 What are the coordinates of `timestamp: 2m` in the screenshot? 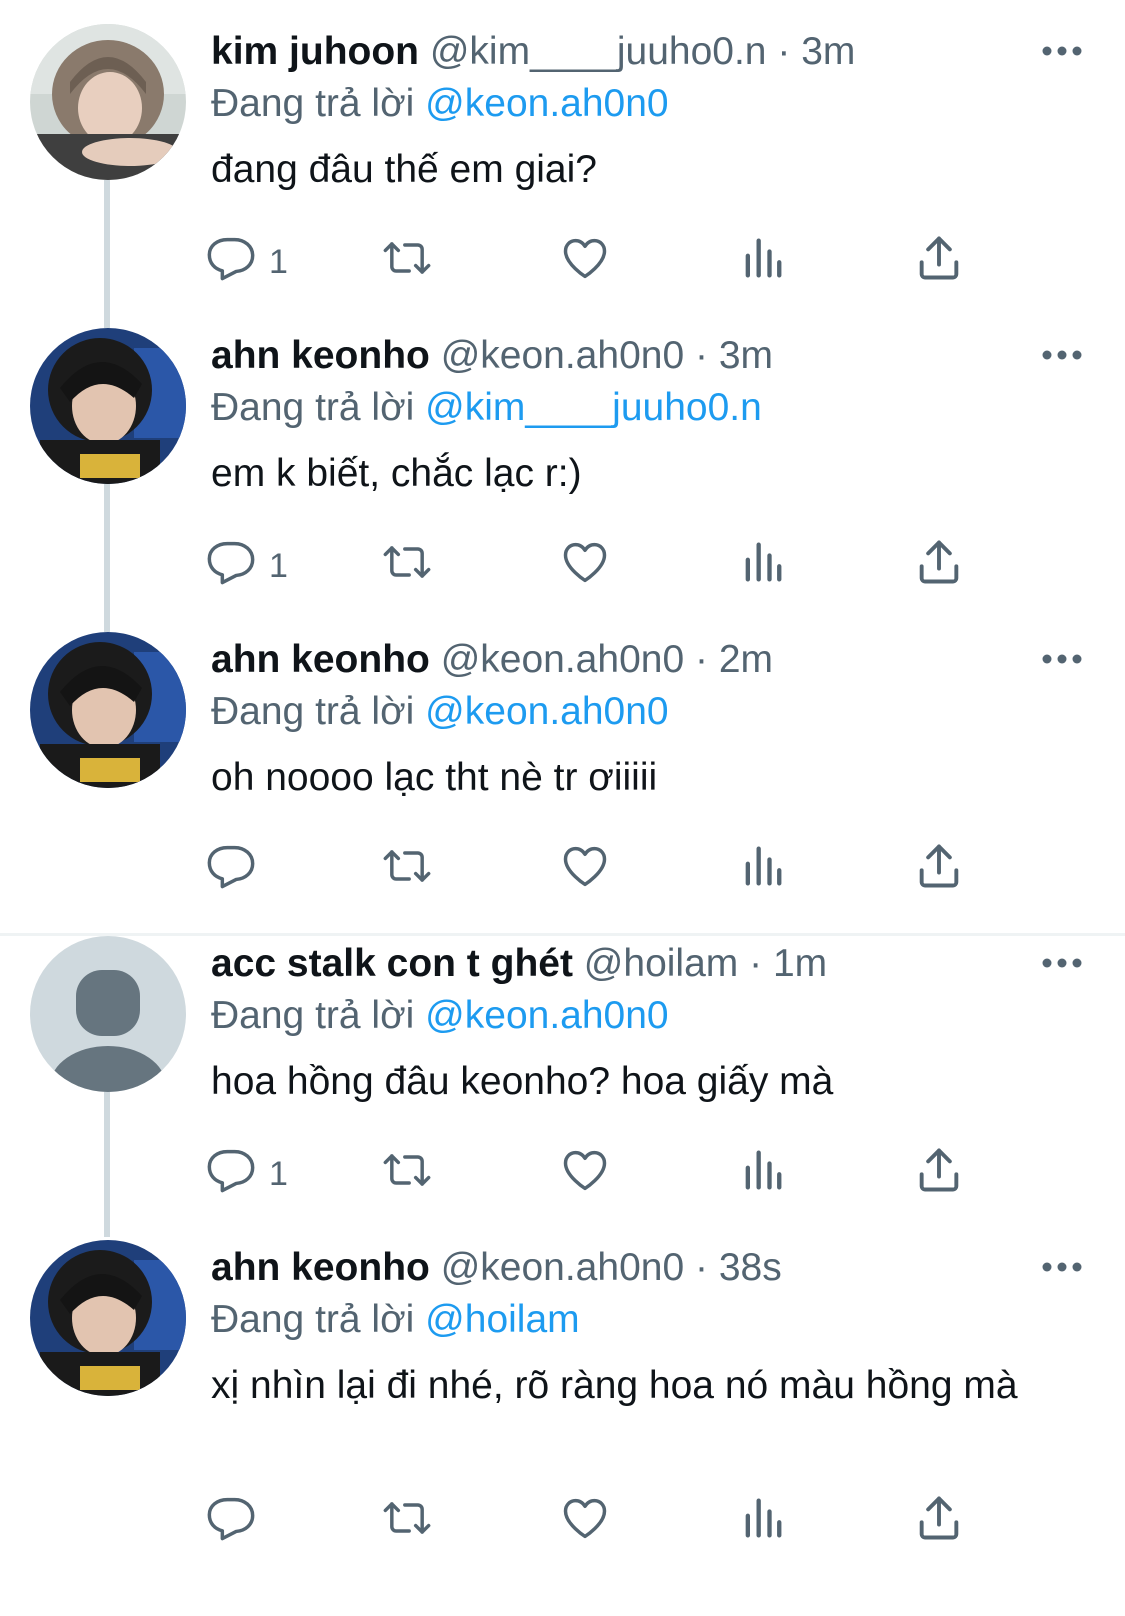 It's located at (746, 659).